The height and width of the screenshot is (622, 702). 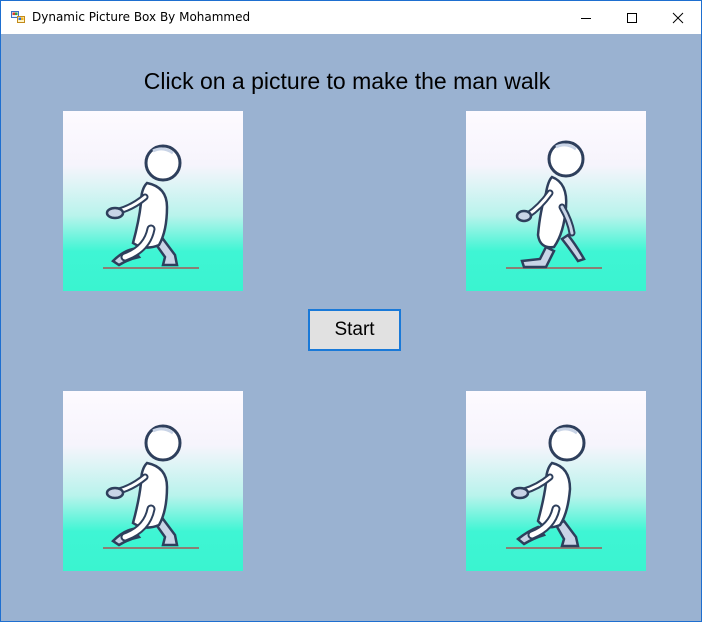 I want to click on minimize-icon, so click(x=586, y=18).